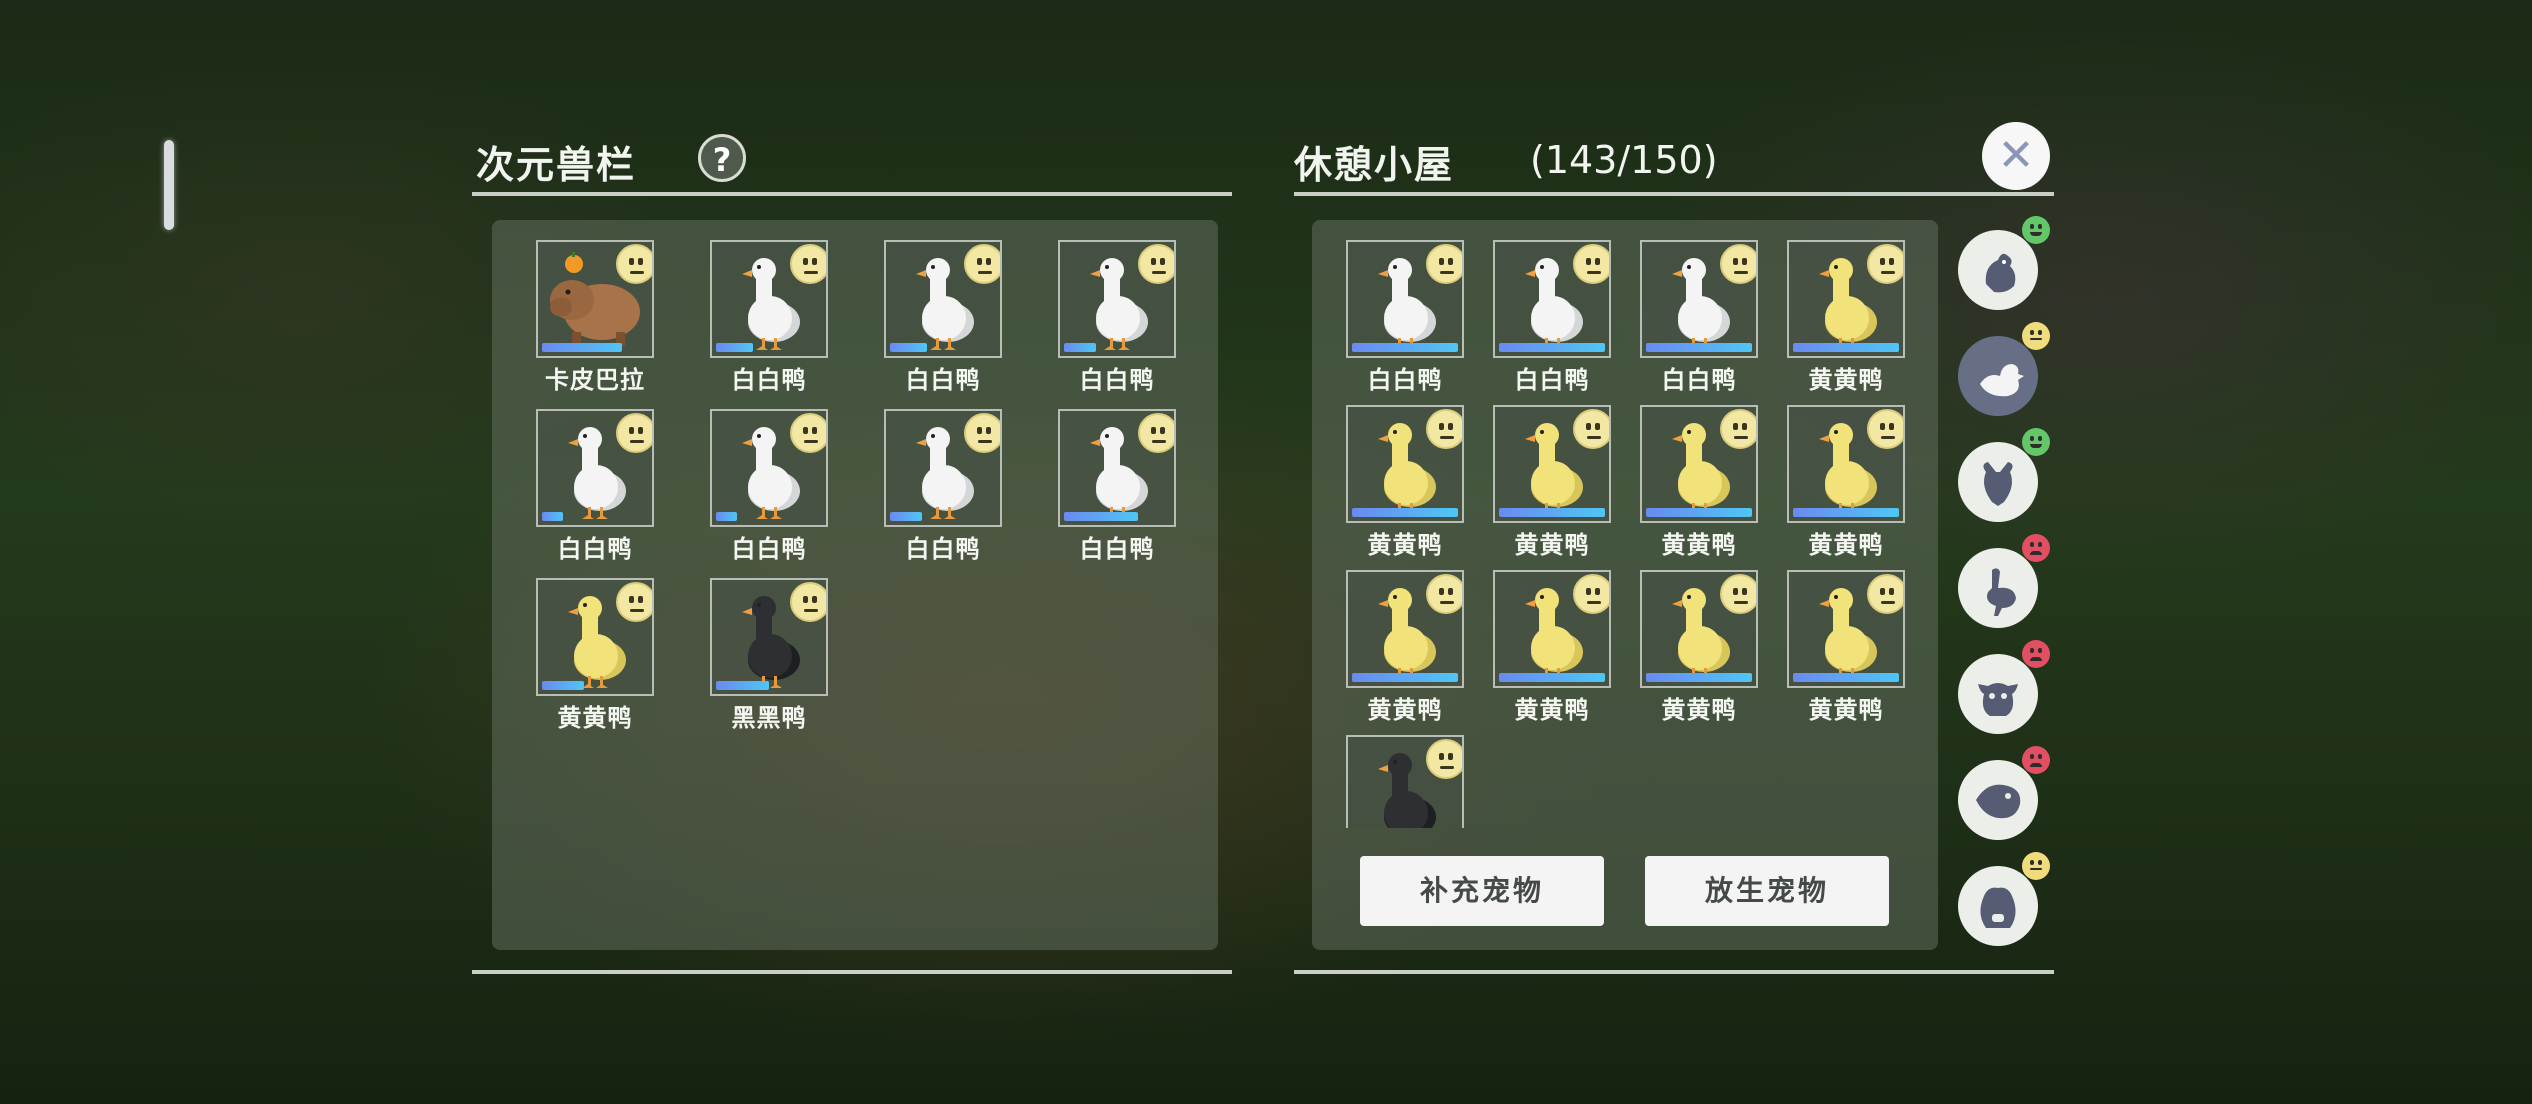 The height and width of the screenshot is (1104, 2532). Describe the element at coordinates (2002, 380) in the screenshot. I see `duck-icon` at that location.